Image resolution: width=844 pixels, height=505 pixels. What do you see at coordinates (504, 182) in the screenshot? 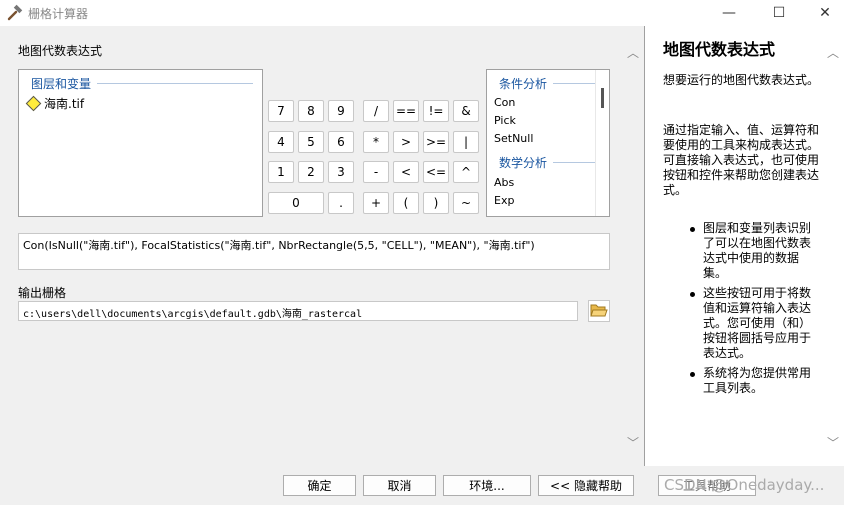
I see `function-item-abs: Abs` at bounding box center [504, 182].